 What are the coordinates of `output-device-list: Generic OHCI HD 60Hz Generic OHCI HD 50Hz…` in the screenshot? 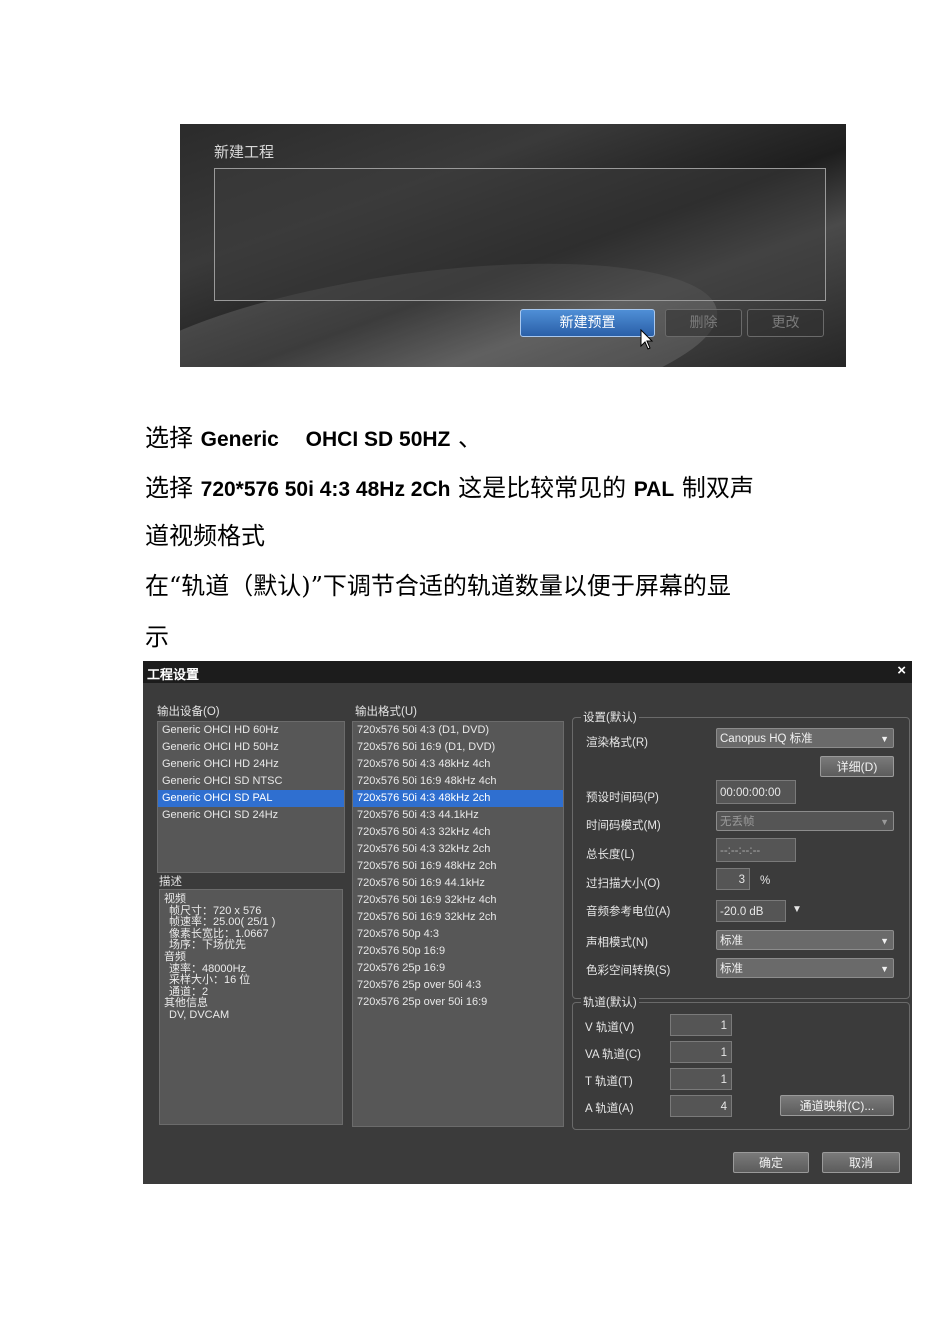 It's located at (251, 797).